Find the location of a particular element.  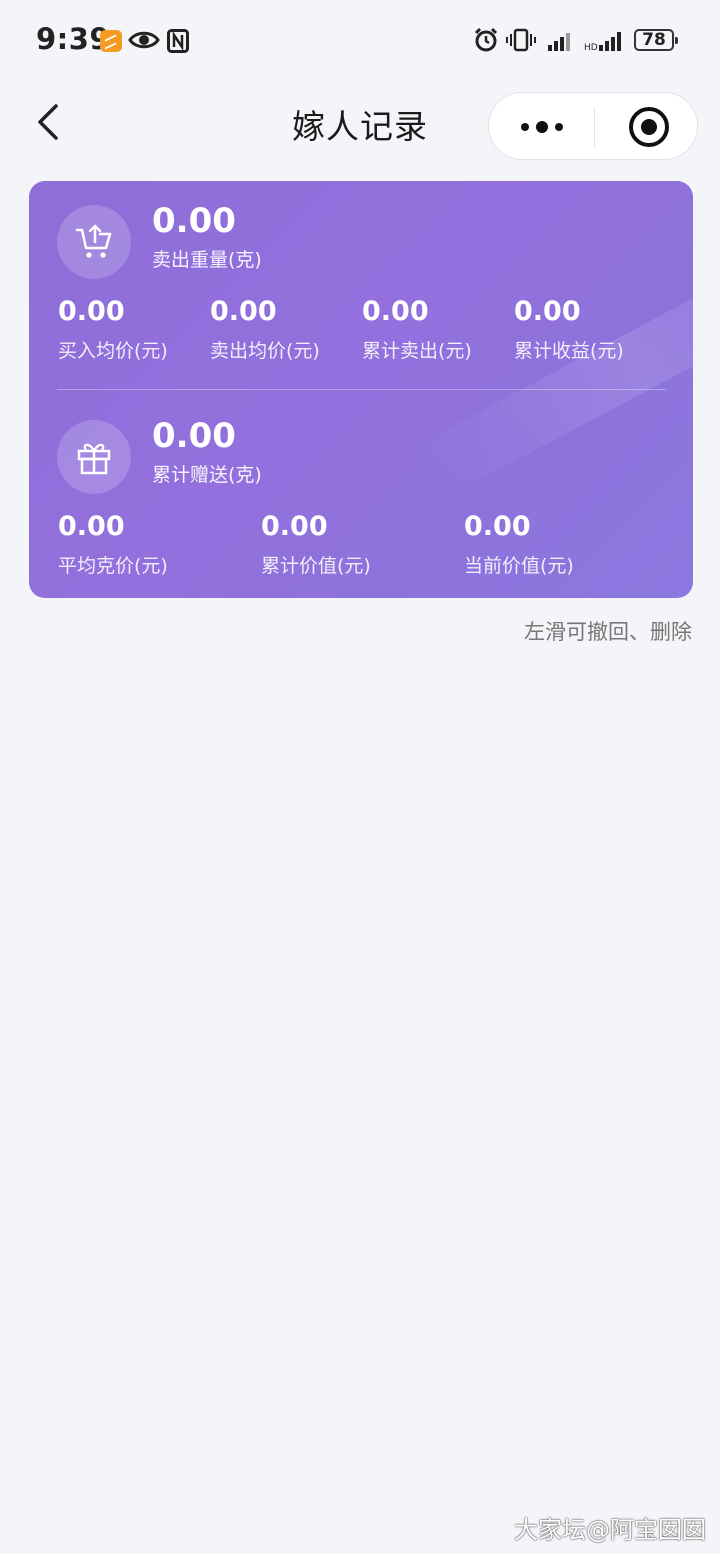

nav-bar: 嫁人记录 is located at coordinates (360, 126).